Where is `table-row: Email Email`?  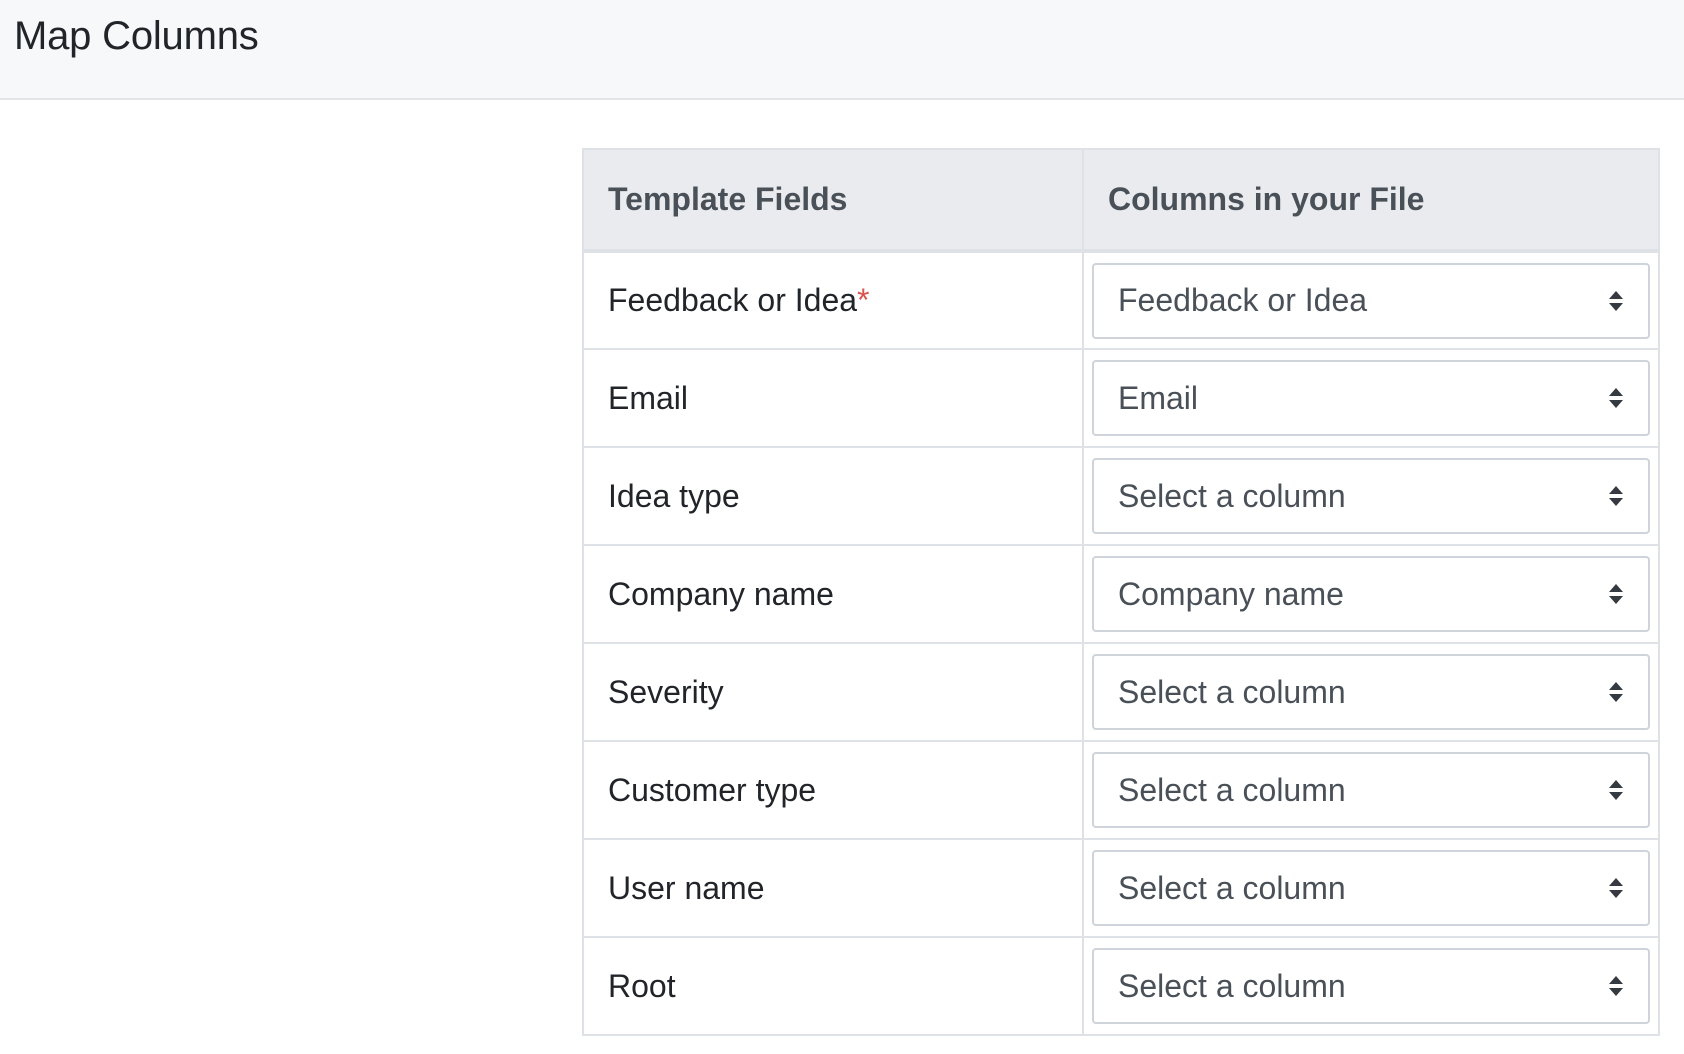 table-row: Email Email is located at coordinates (1121, 398).